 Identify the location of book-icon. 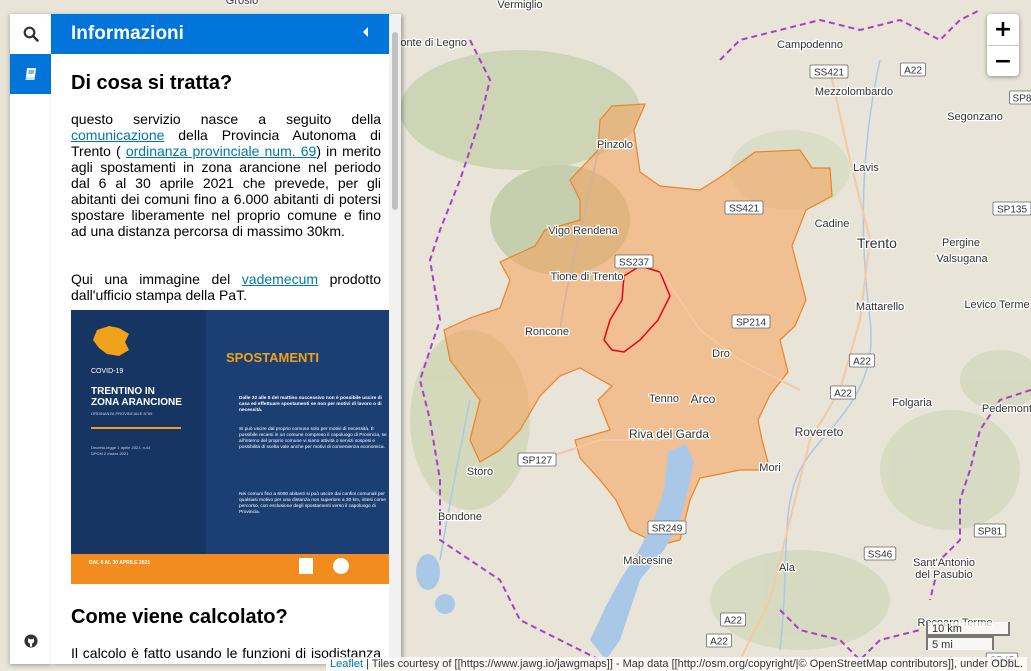
(30, 74).